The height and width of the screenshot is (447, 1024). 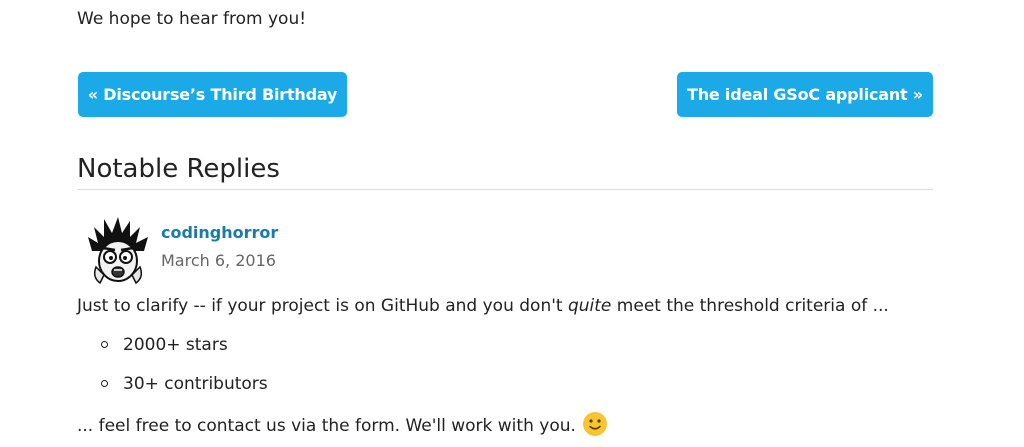 What do you see at coordinates (219, 233) in the screenshot?
I see `reply-username: codinghorror` at bounding box center [219, 233].